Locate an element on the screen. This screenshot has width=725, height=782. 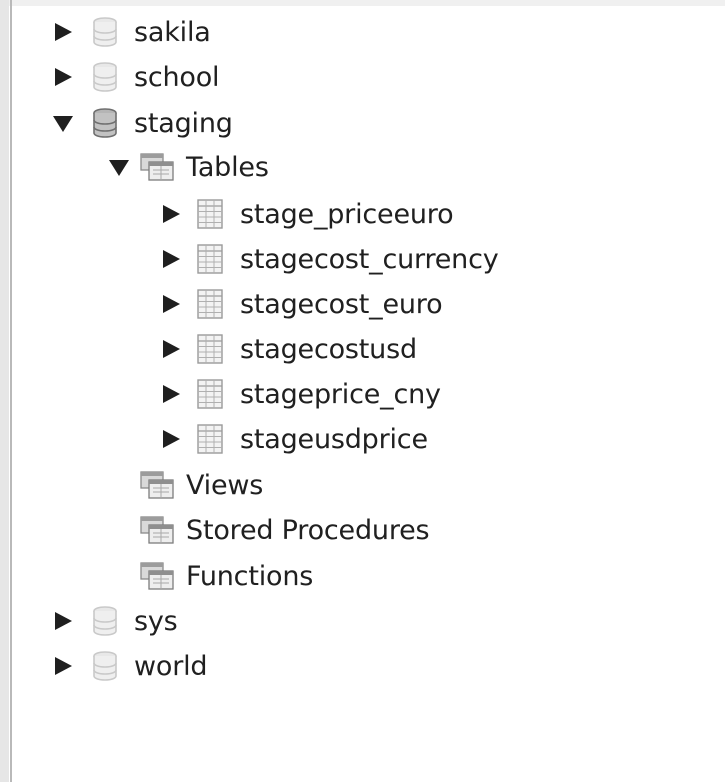
tree-node-sys: sys is located at coordinates (115, 621).